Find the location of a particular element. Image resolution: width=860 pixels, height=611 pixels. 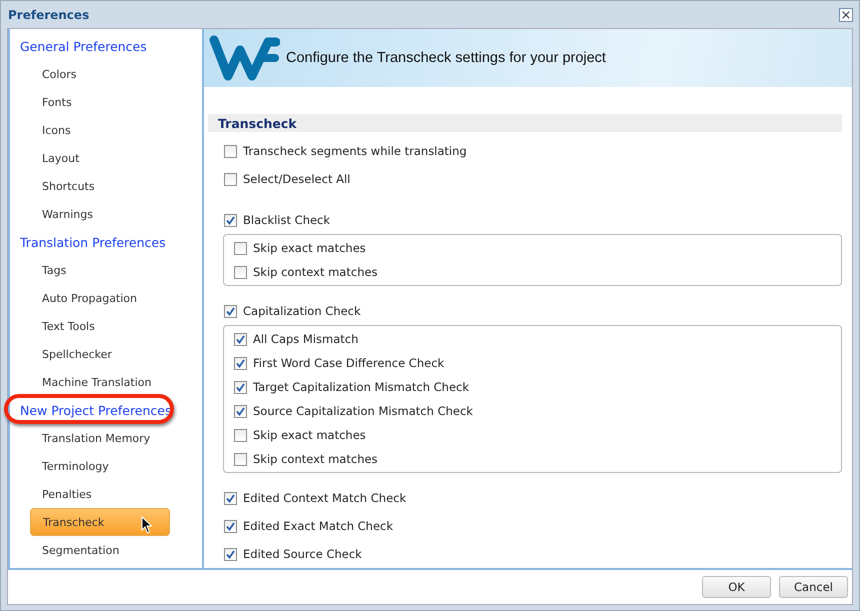

sidebar-section: Translation Preferences is located at coordinates (93, 242).